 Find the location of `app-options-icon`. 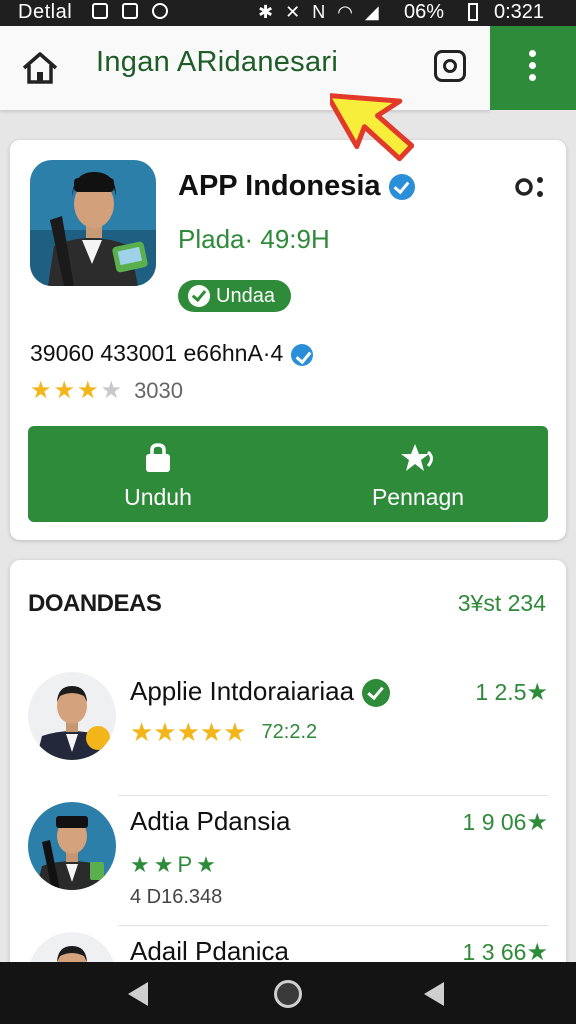

app-options-icon is located at coordinates (530, 187).